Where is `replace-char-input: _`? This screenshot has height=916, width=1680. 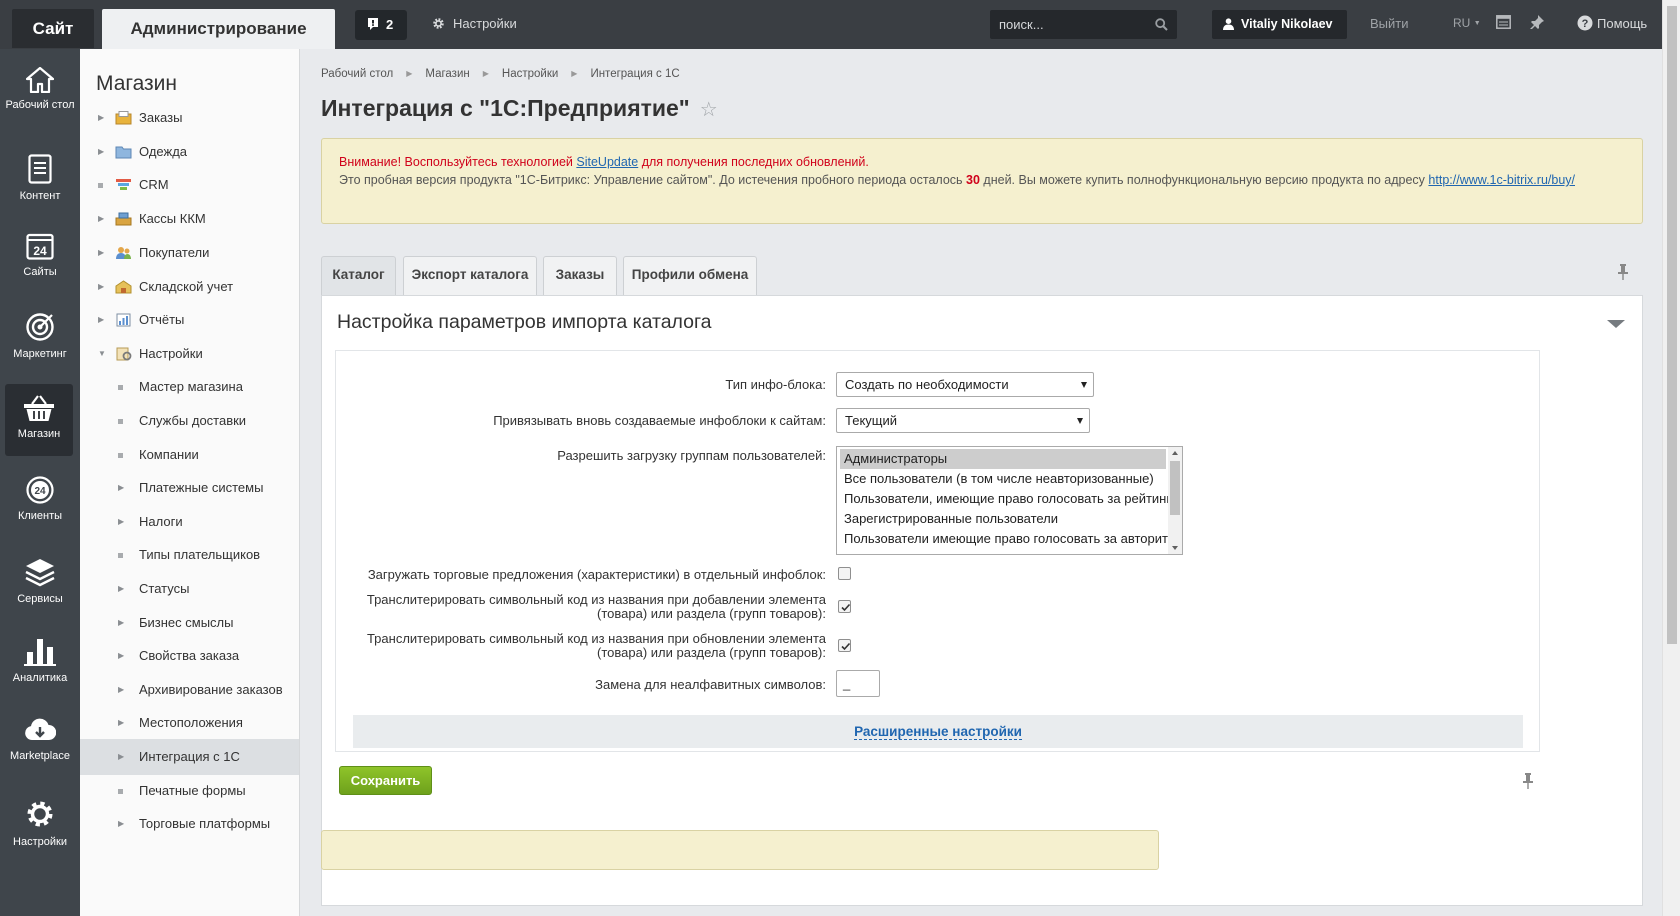 replace-char-input: _ is located at coordinates (858, 683).